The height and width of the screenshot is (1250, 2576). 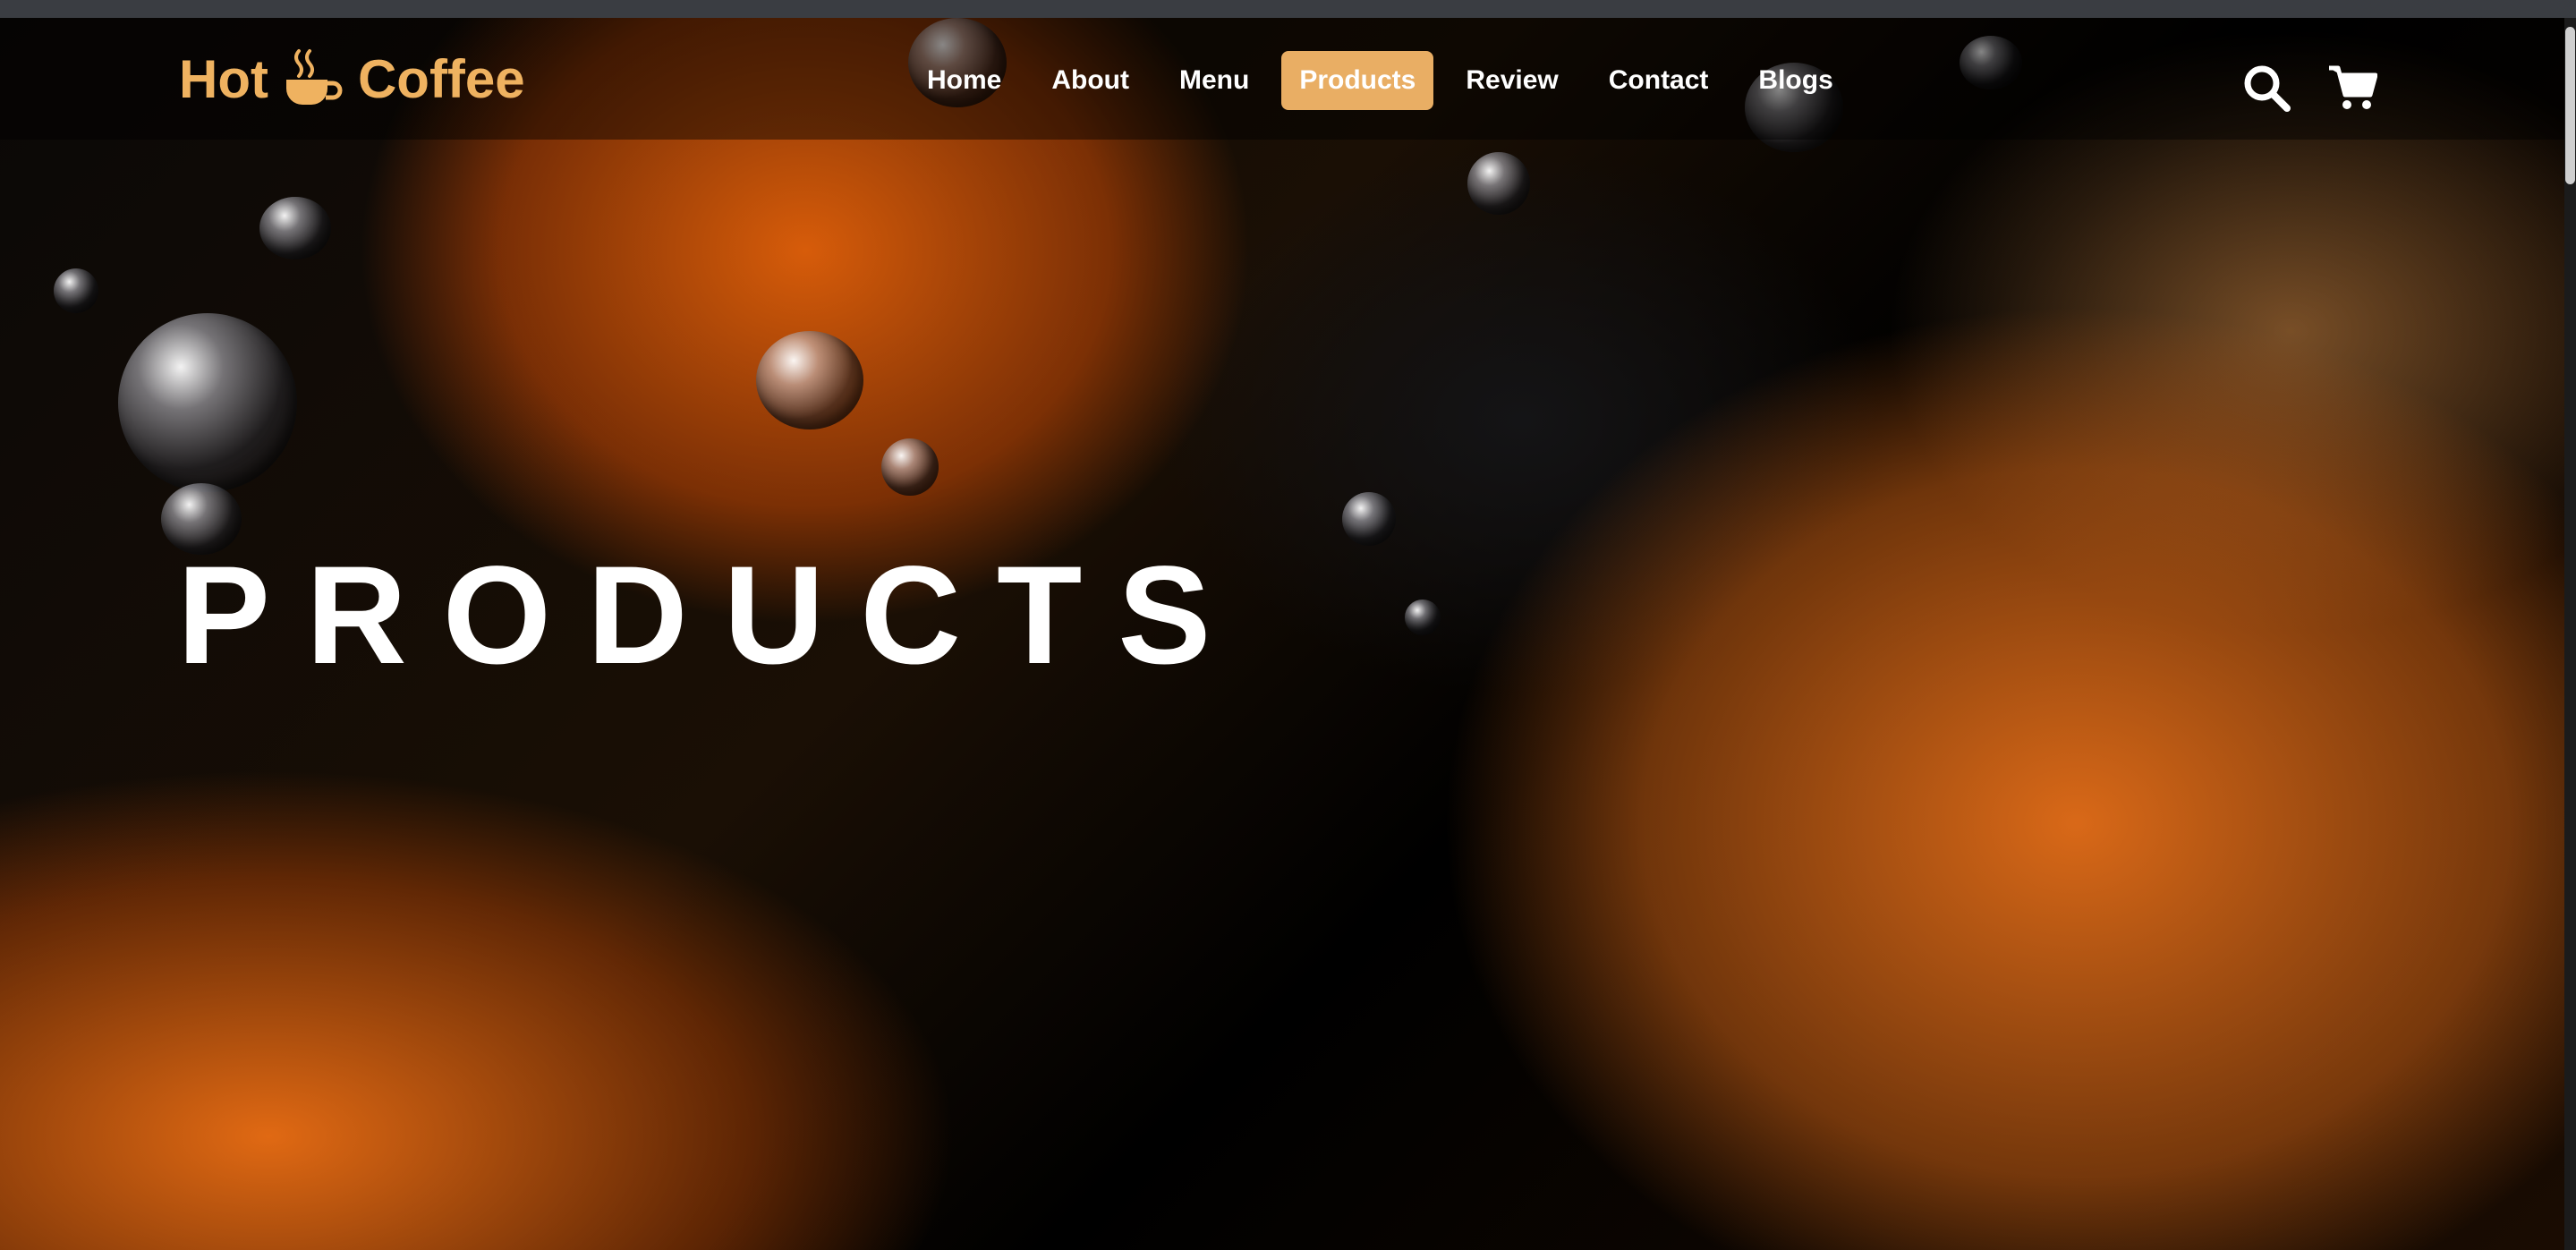 What do you see at coordinates (352, 79) in the screenshot?
I see `brand-logo: Hot Coffee` at bounding box center [352, 79].